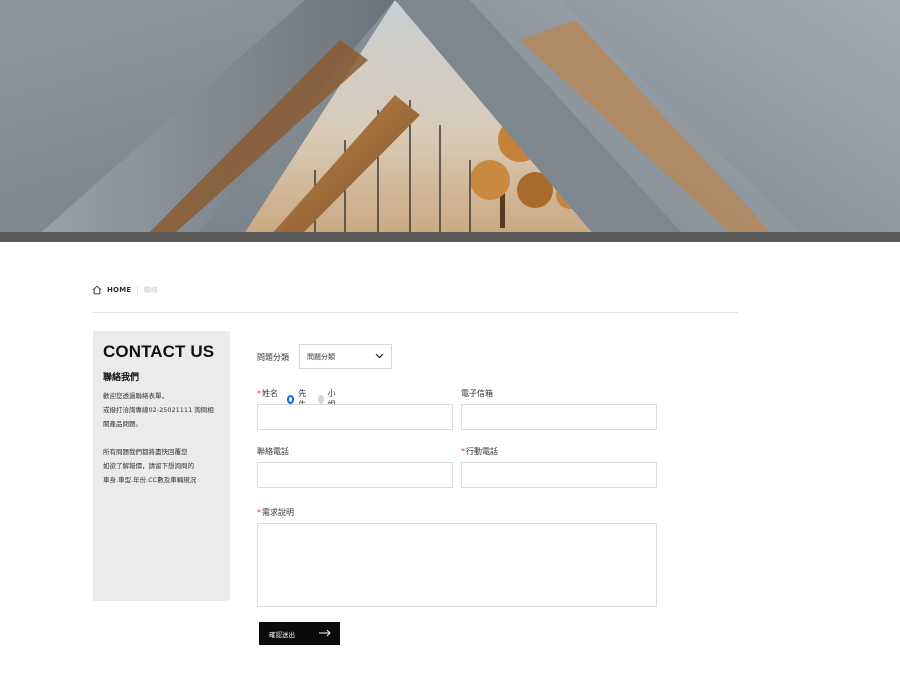  I want to click on mobile-field, so click(559, 475).